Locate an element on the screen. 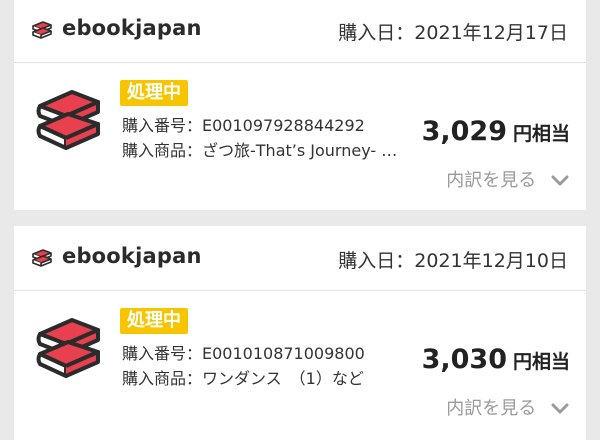 This screenshot has height=440, width=600. price: 3,030 円相当 is located at coordinates (496, 359).